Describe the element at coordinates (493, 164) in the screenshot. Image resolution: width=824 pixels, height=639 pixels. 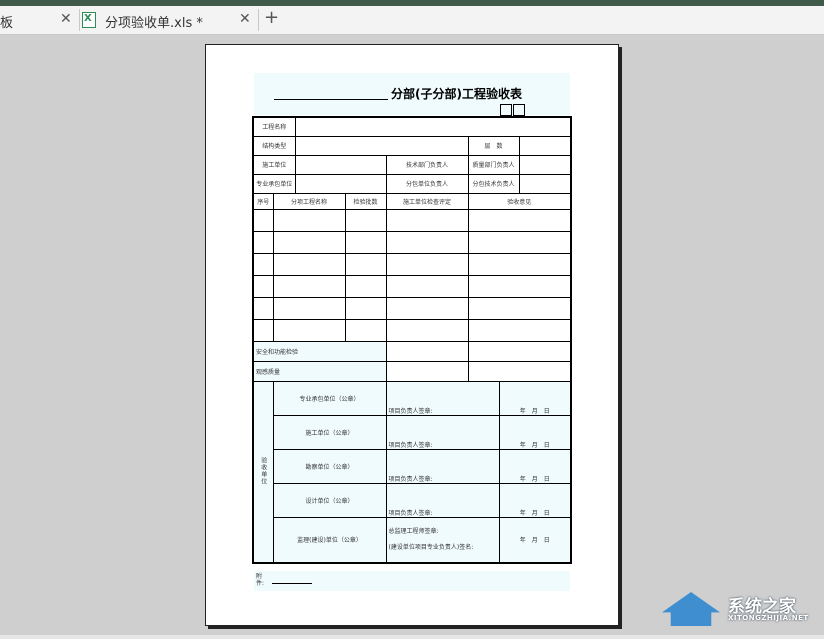
I see `cell-quality-dept-head-label: 质量部门负责人` at that location.